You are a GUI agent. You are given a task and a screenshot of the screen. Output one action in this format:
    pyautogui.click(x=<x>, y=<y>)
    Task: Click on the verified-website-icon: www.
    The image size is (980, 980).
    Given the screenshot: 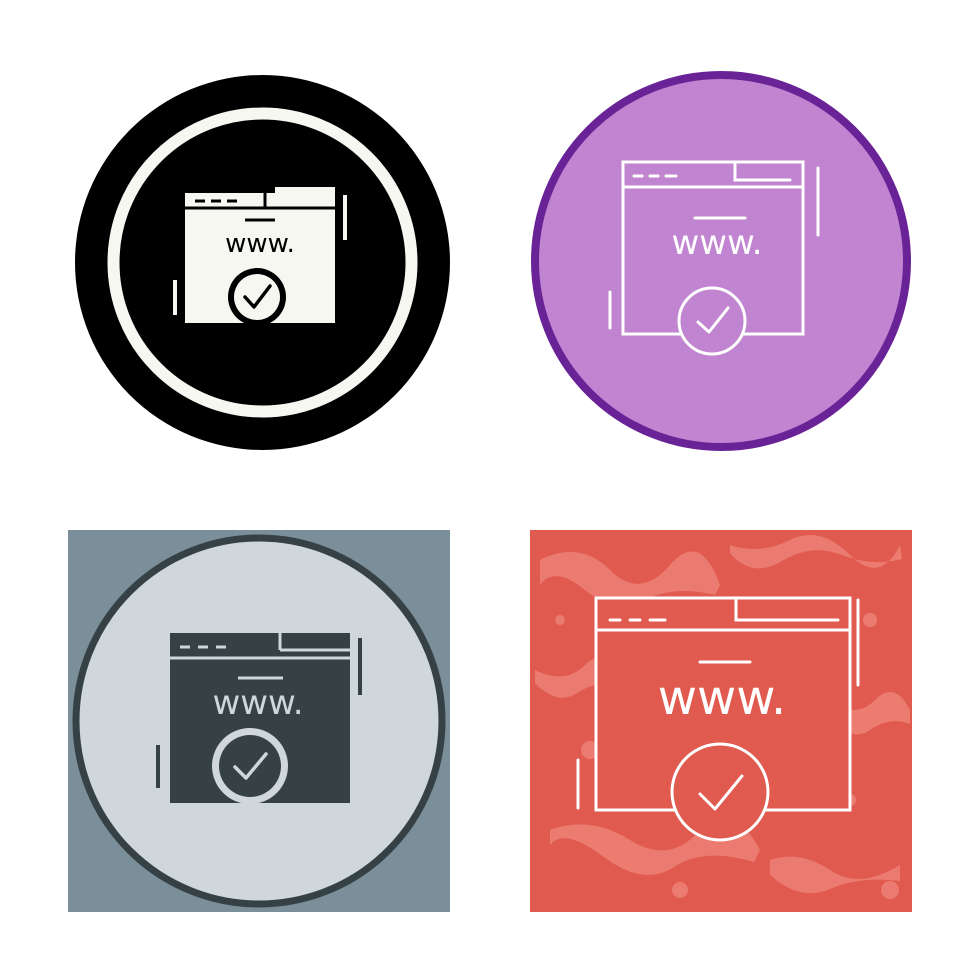 What is the action you would take?
    pyautogui.click(x=262, y=262)
    